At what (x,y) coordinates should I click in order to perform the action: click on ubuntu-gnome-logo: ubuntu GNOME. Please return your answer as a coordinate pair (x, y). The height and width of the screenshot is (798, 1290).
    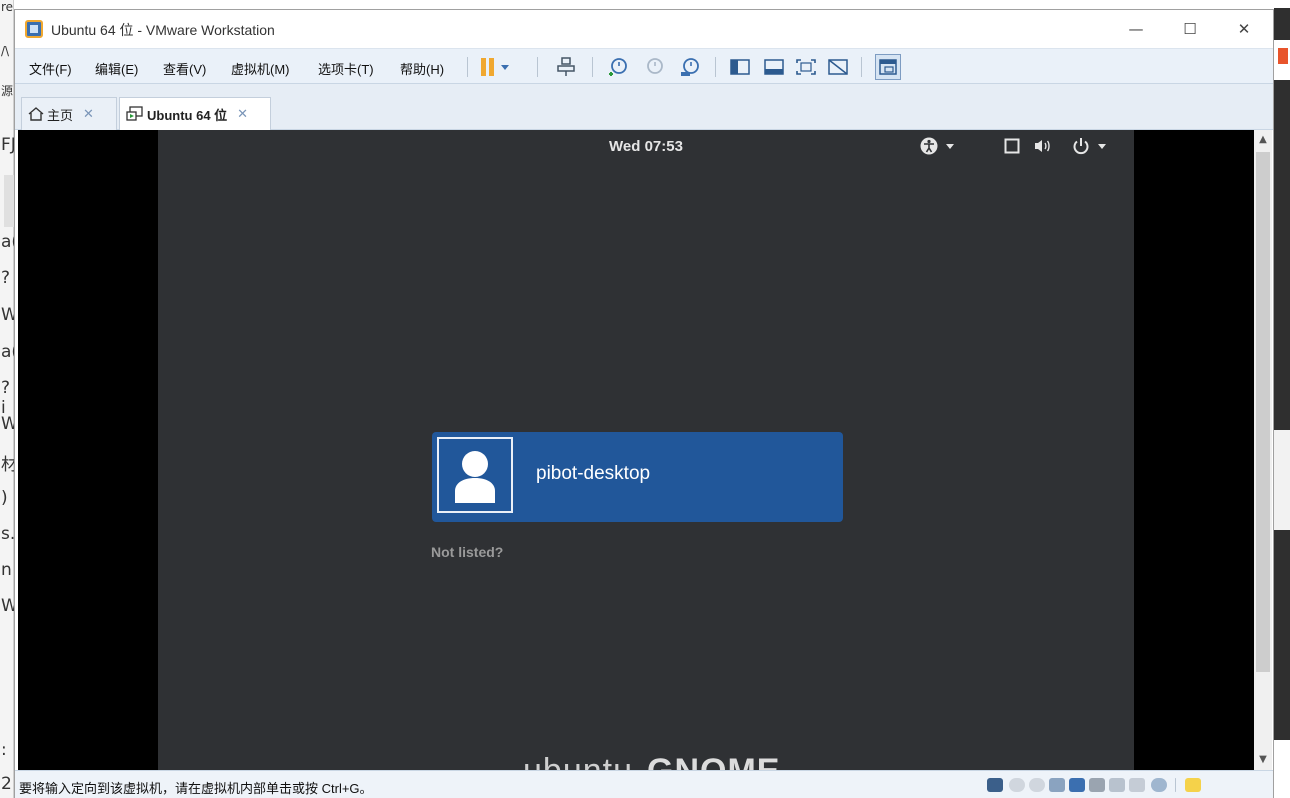
    Looking at the image, I should click on (651, 761).